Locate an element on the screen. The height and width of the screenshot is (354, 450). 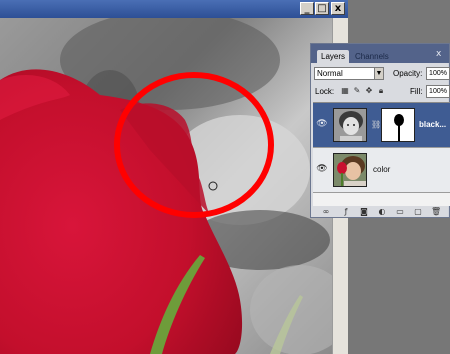
lock-transparency-icon: ▦ is located at coordinates (345, 91).